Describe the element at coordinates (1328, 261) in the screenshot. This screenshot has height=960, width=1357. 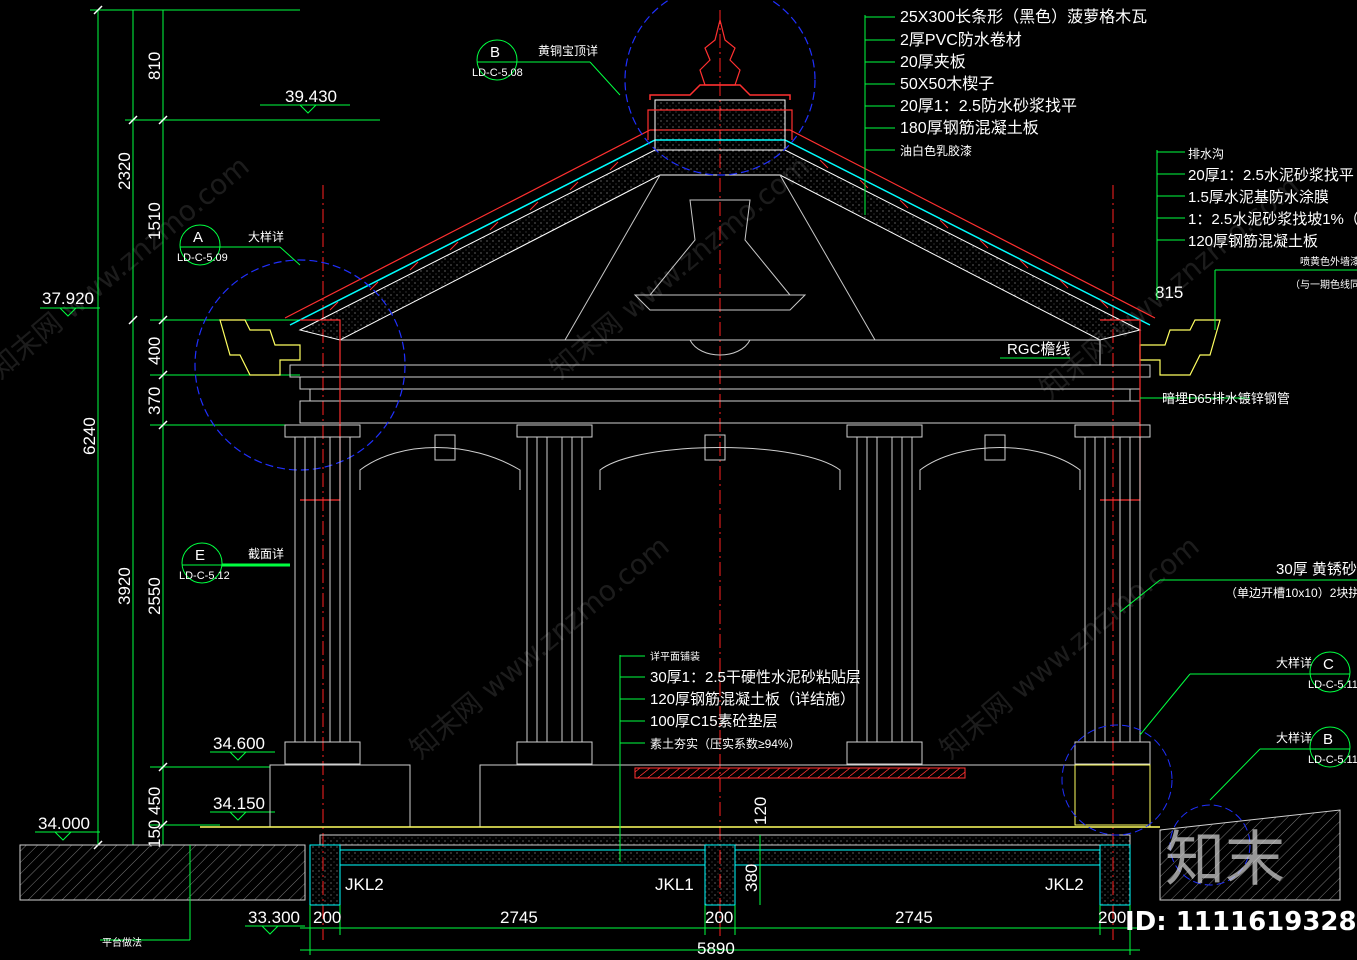
I see `svg-text: 喷黄色外墙漆` at that location.